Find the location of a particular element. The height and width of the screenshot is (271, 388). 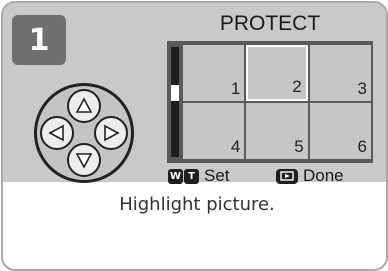

scroll-bar is located at coordinates (175, 102).